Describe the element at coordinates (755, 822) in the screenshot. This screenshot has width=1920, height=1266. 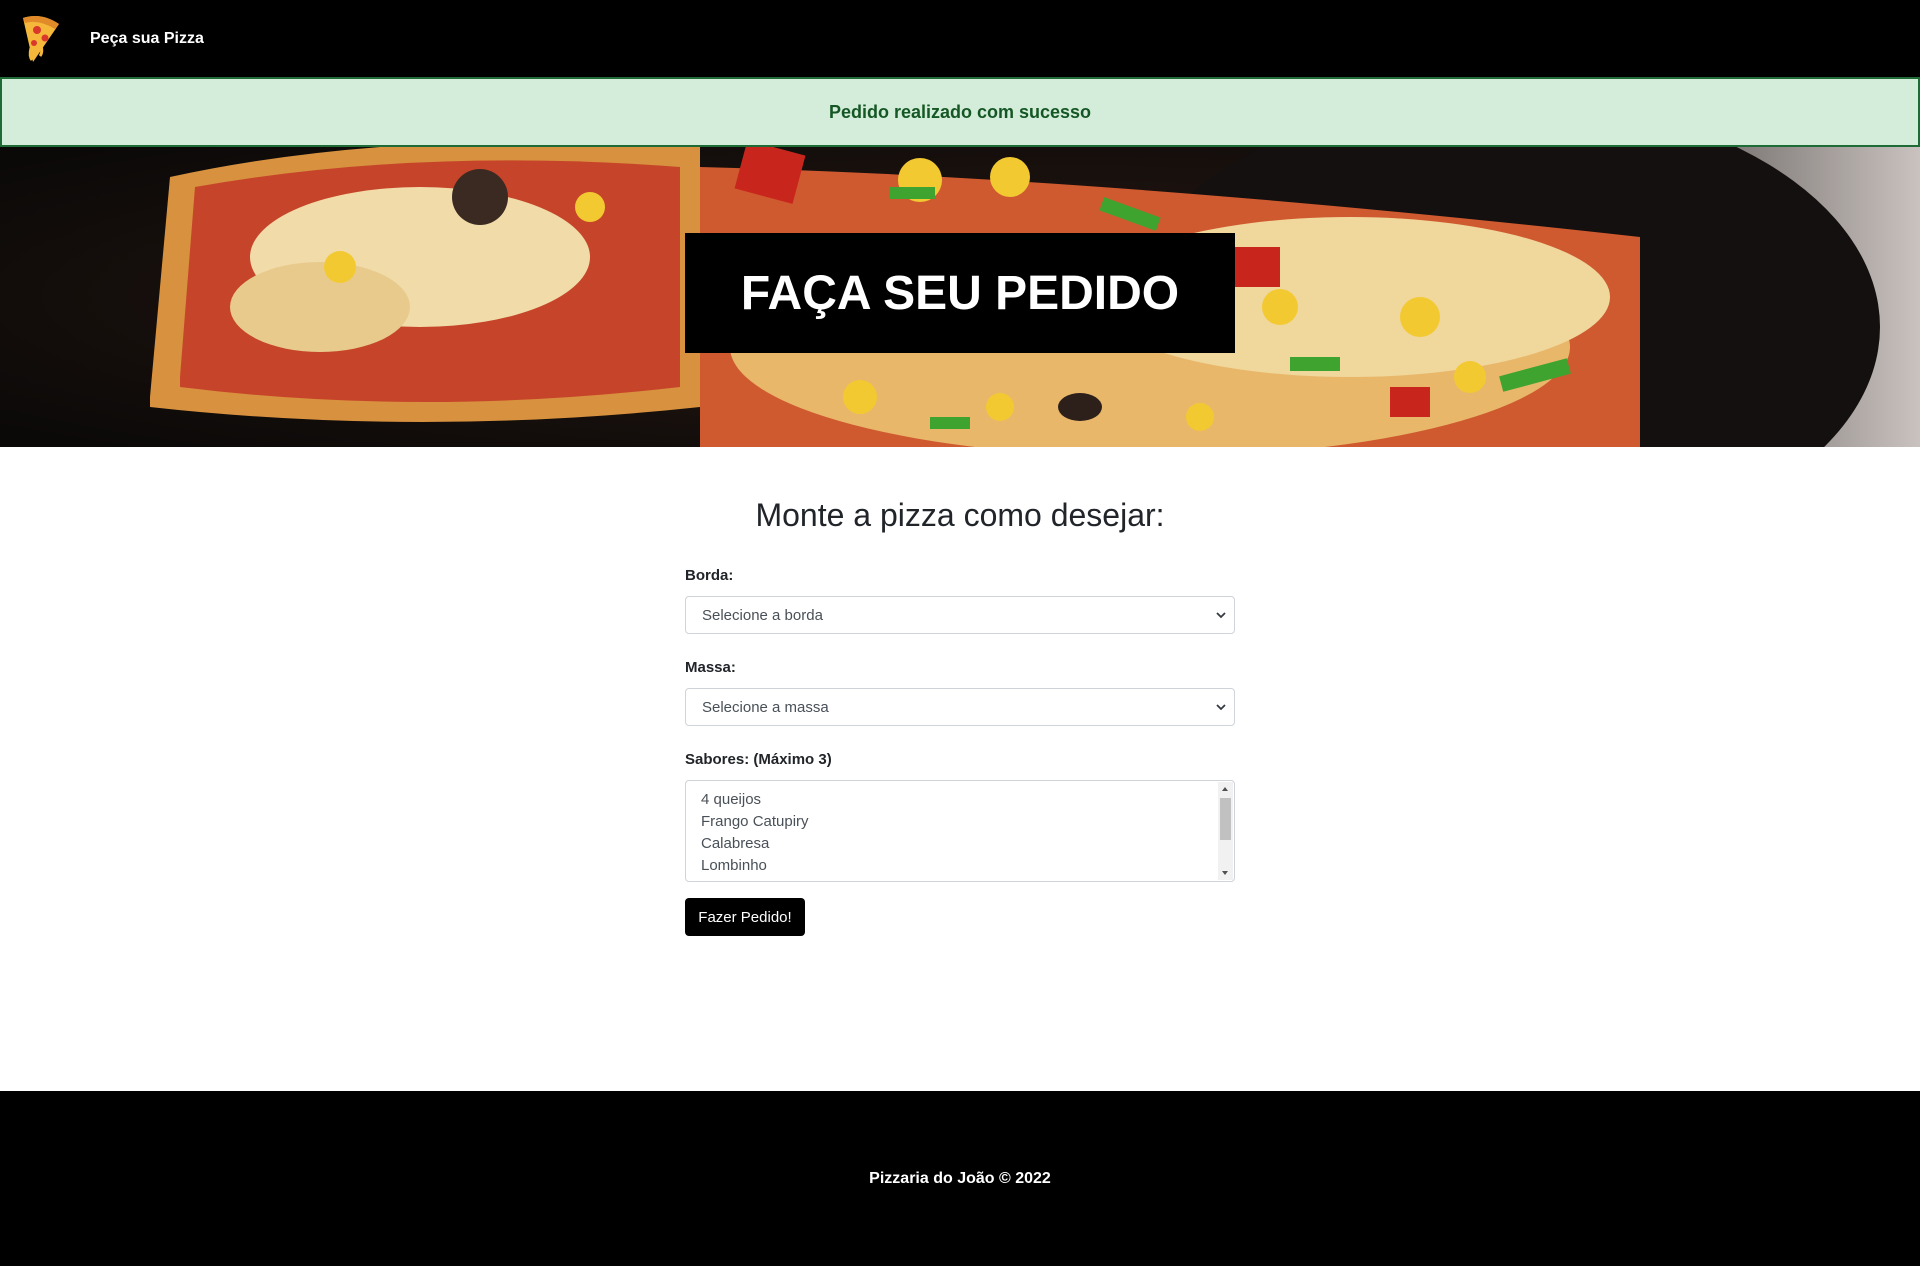
I see `sabor-option: Frango Catupiry` at that location.